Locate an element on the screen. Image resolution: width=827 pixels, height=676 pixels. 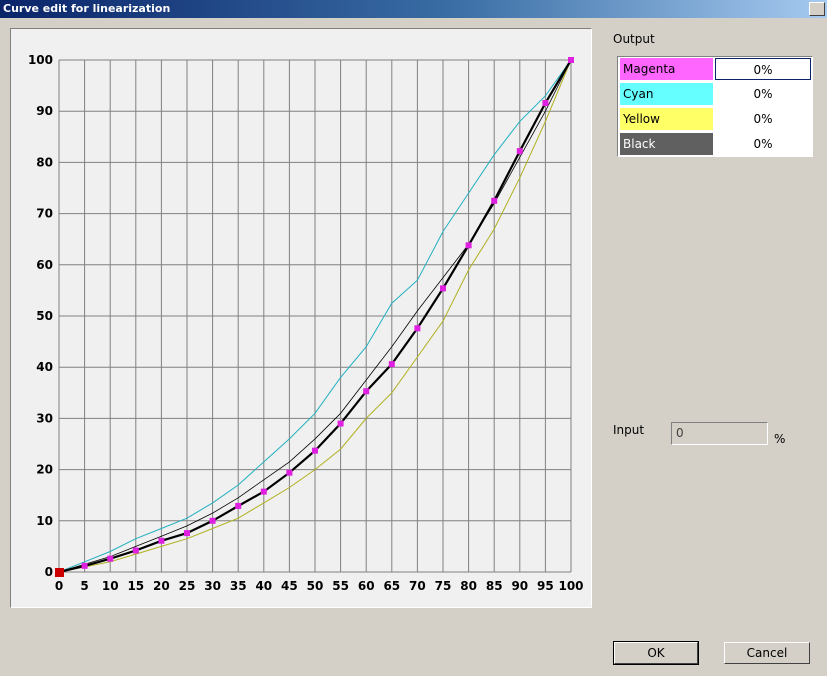
x-tick-label: 45 is located at coordinates (289, 586).